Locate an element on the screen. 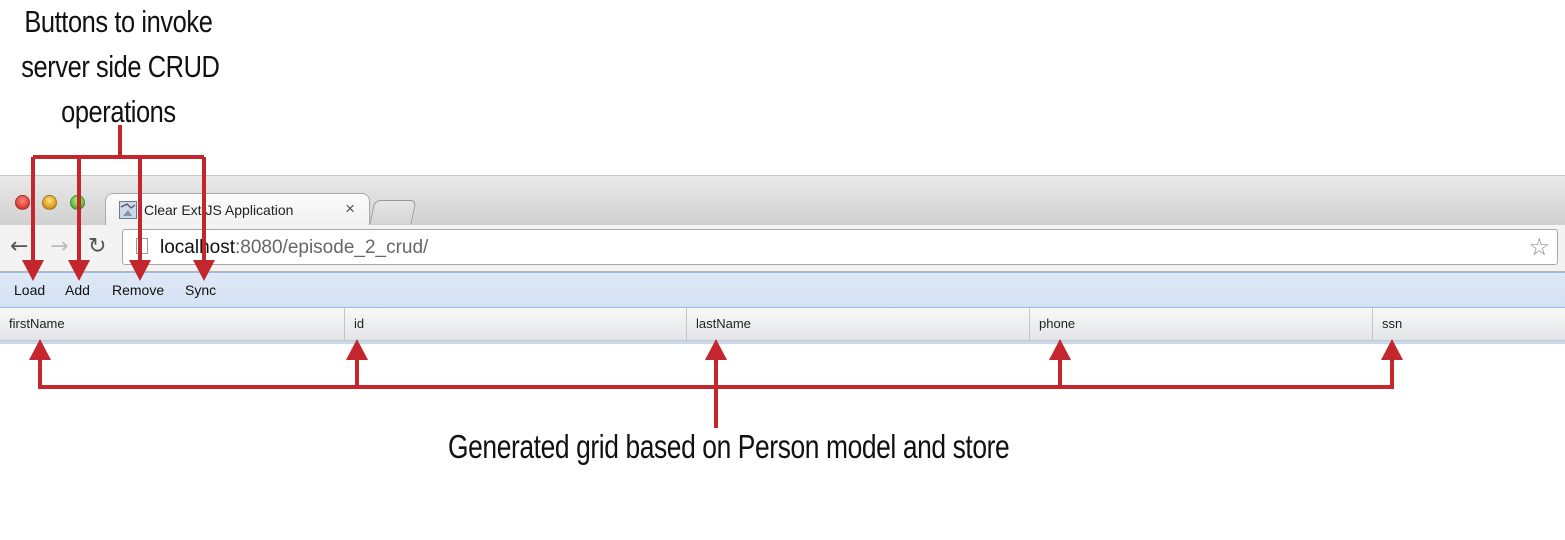 Image resolution: width=1565 pixels, height=540 pixels. back-arrow-icon: ← is located at coordinates (19, 247).